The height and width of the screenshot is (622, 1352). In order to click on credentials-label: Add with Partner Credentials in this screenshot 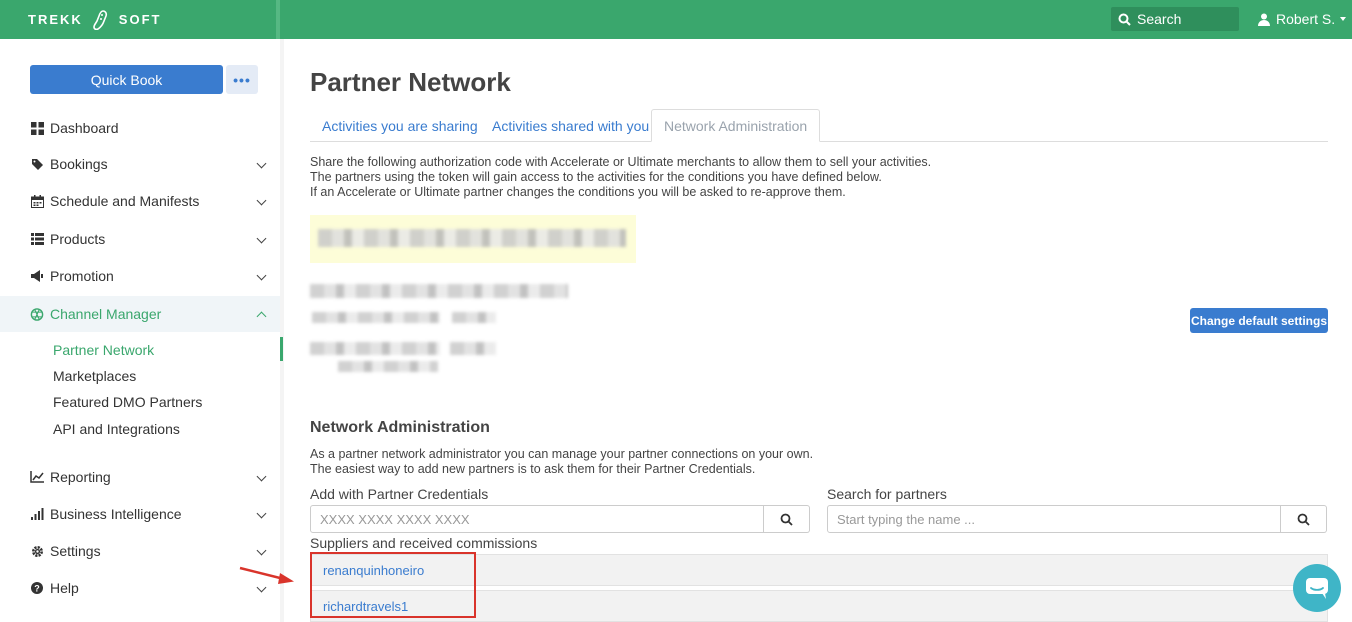, I will do `click(399, 494)`.